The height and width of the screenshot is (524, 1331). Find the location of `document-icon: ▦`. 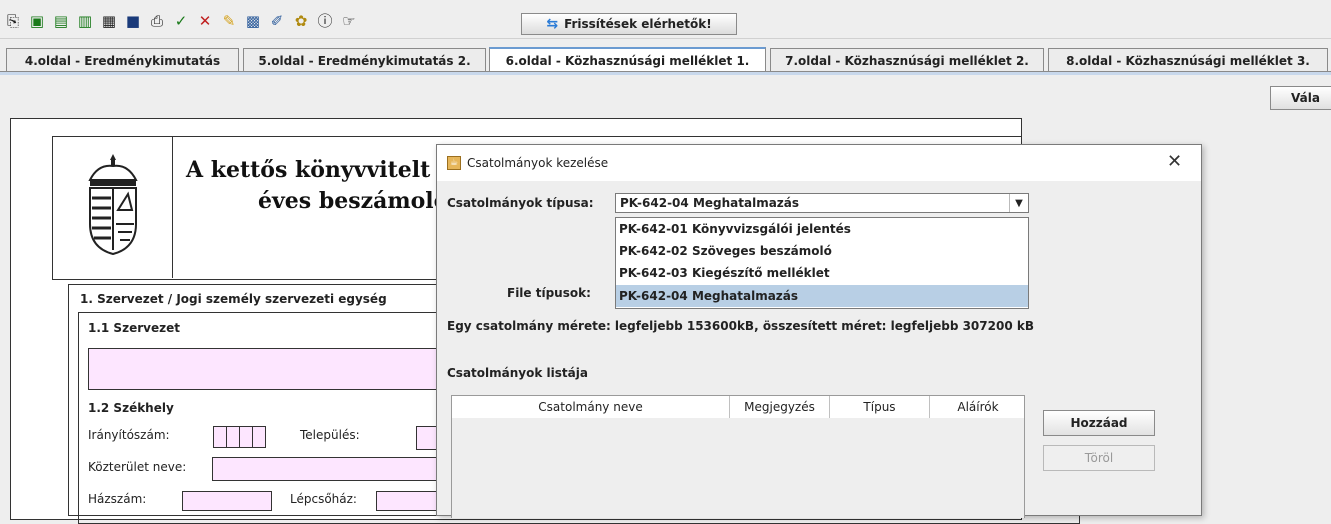

document-icon: ▦ is located at coordinates (109, 21).